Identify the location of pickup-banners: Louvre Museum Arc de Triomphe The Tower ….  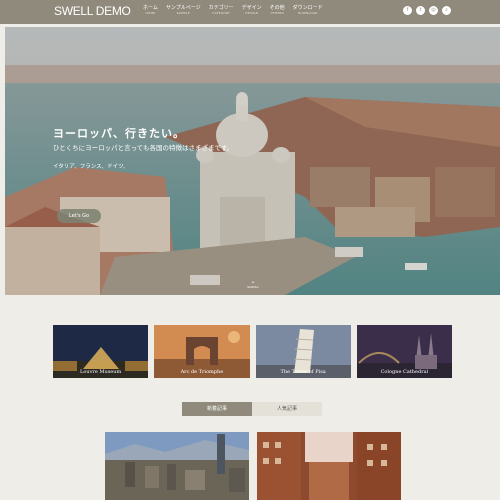
(252, 351).